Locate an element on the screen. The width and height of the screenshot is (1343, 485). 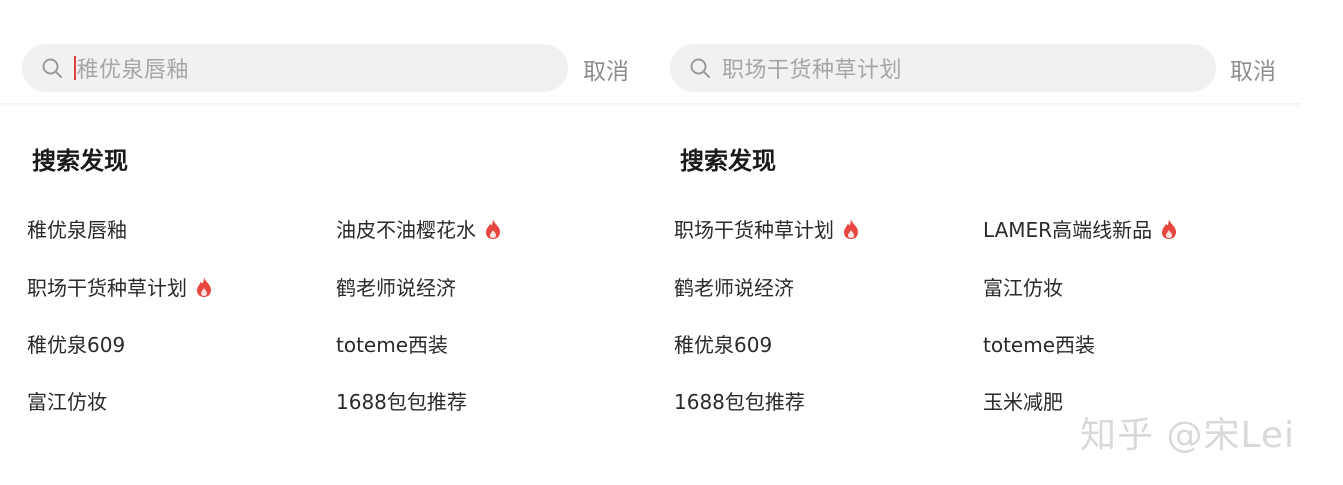
search-placeholder: 职场干货种草计划 is located at coordinates (812, 70).